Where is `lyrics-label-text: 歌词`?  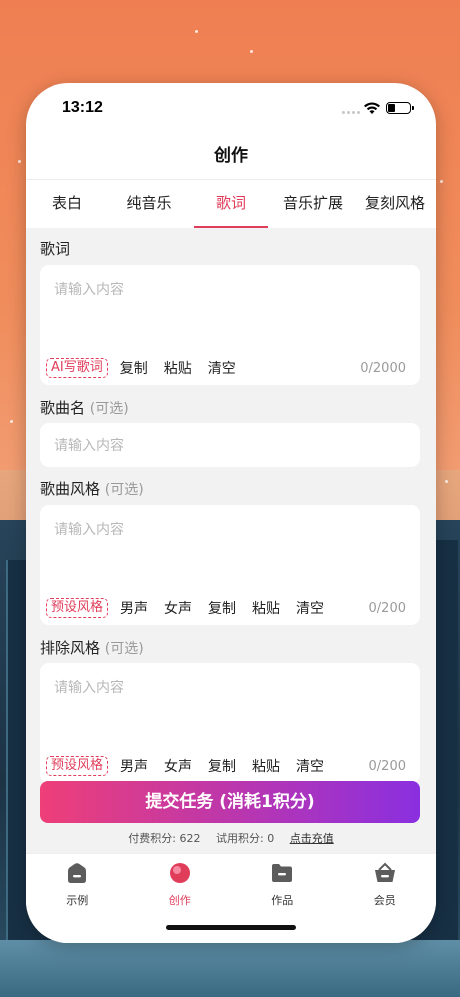
lyrics-label-text: 歌词 is located at coordinates (55, 249).